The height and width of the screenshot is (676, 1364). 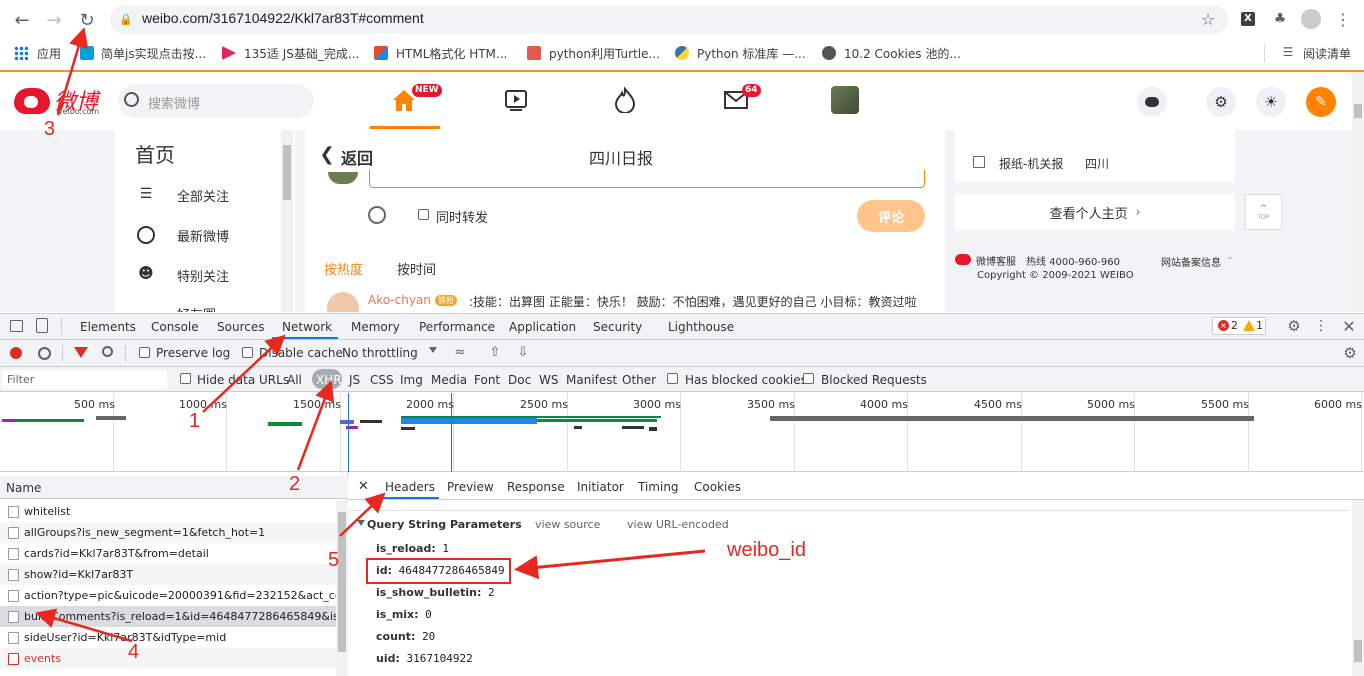 I want to click on annotation-number-1: 1, so click(x=195, y=421).